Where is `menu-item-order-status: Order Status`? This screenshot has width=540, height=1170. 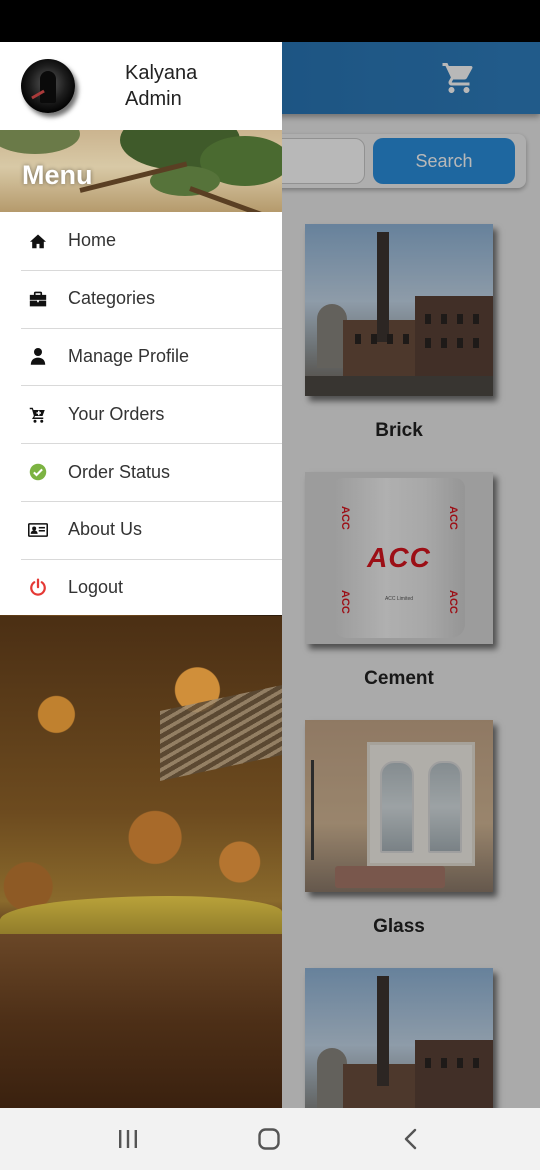
menu-item-order-status: Order Status is located at coordinates (141, 472).